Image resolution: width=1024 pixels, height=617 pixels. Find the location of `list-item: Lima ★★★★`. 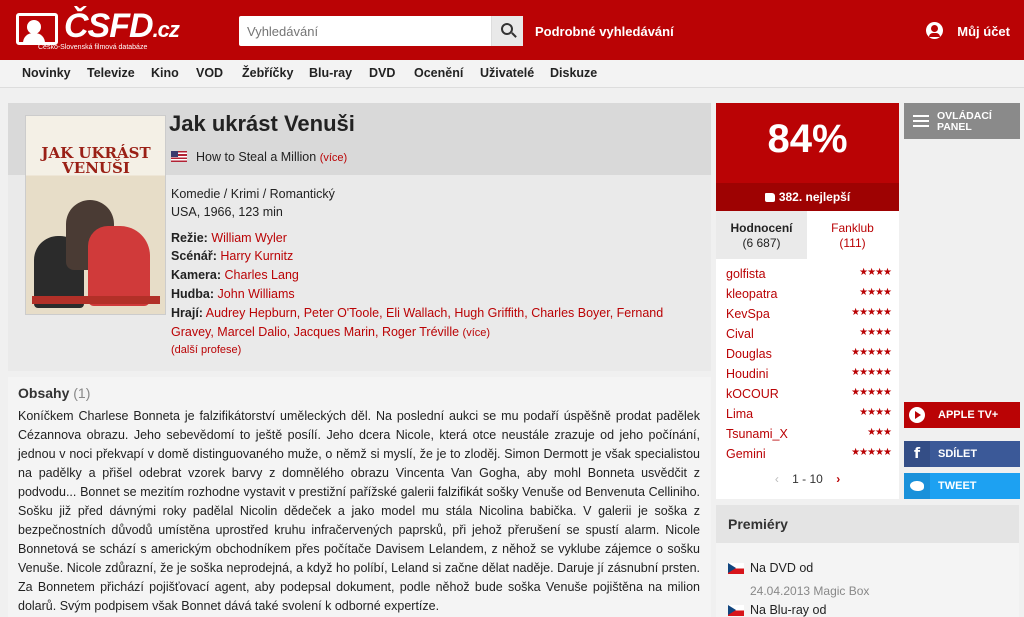

list-item: Lima ★★★★ is located at coordinates (809, 417).